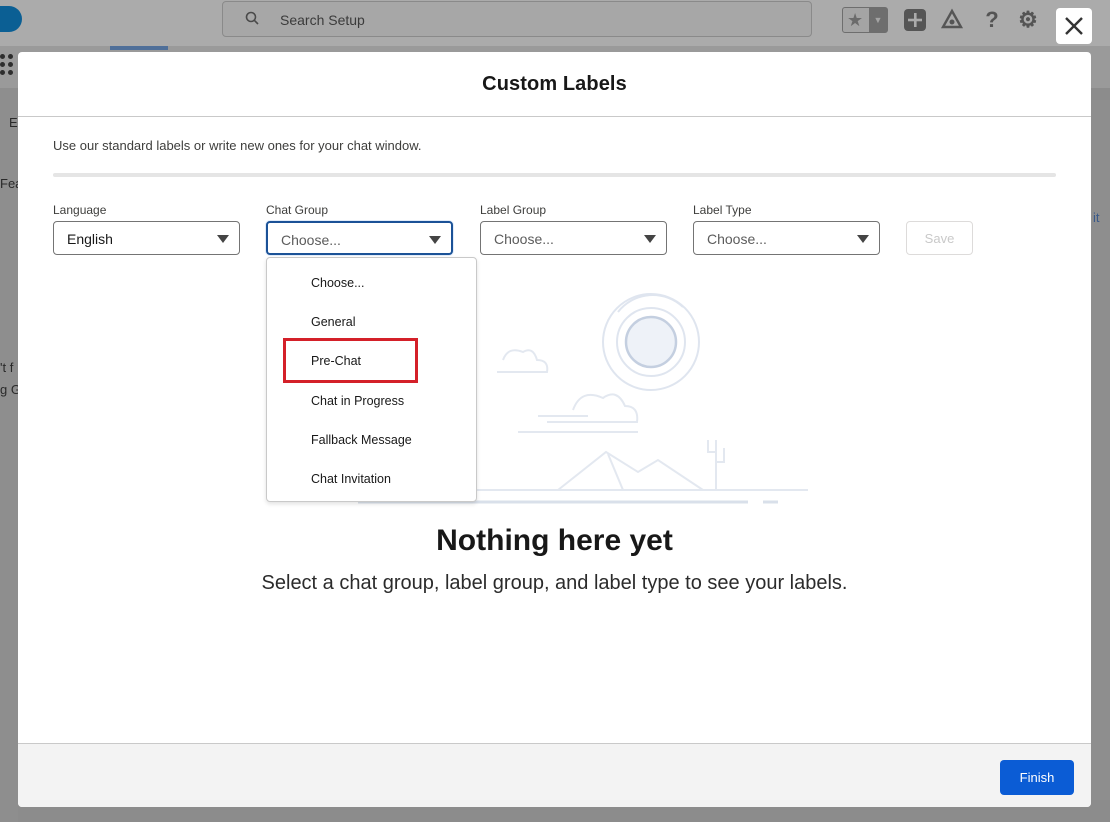 This screenshot has height=822, width=1110. I want to click on background-right-panel, so click(1100, 450).